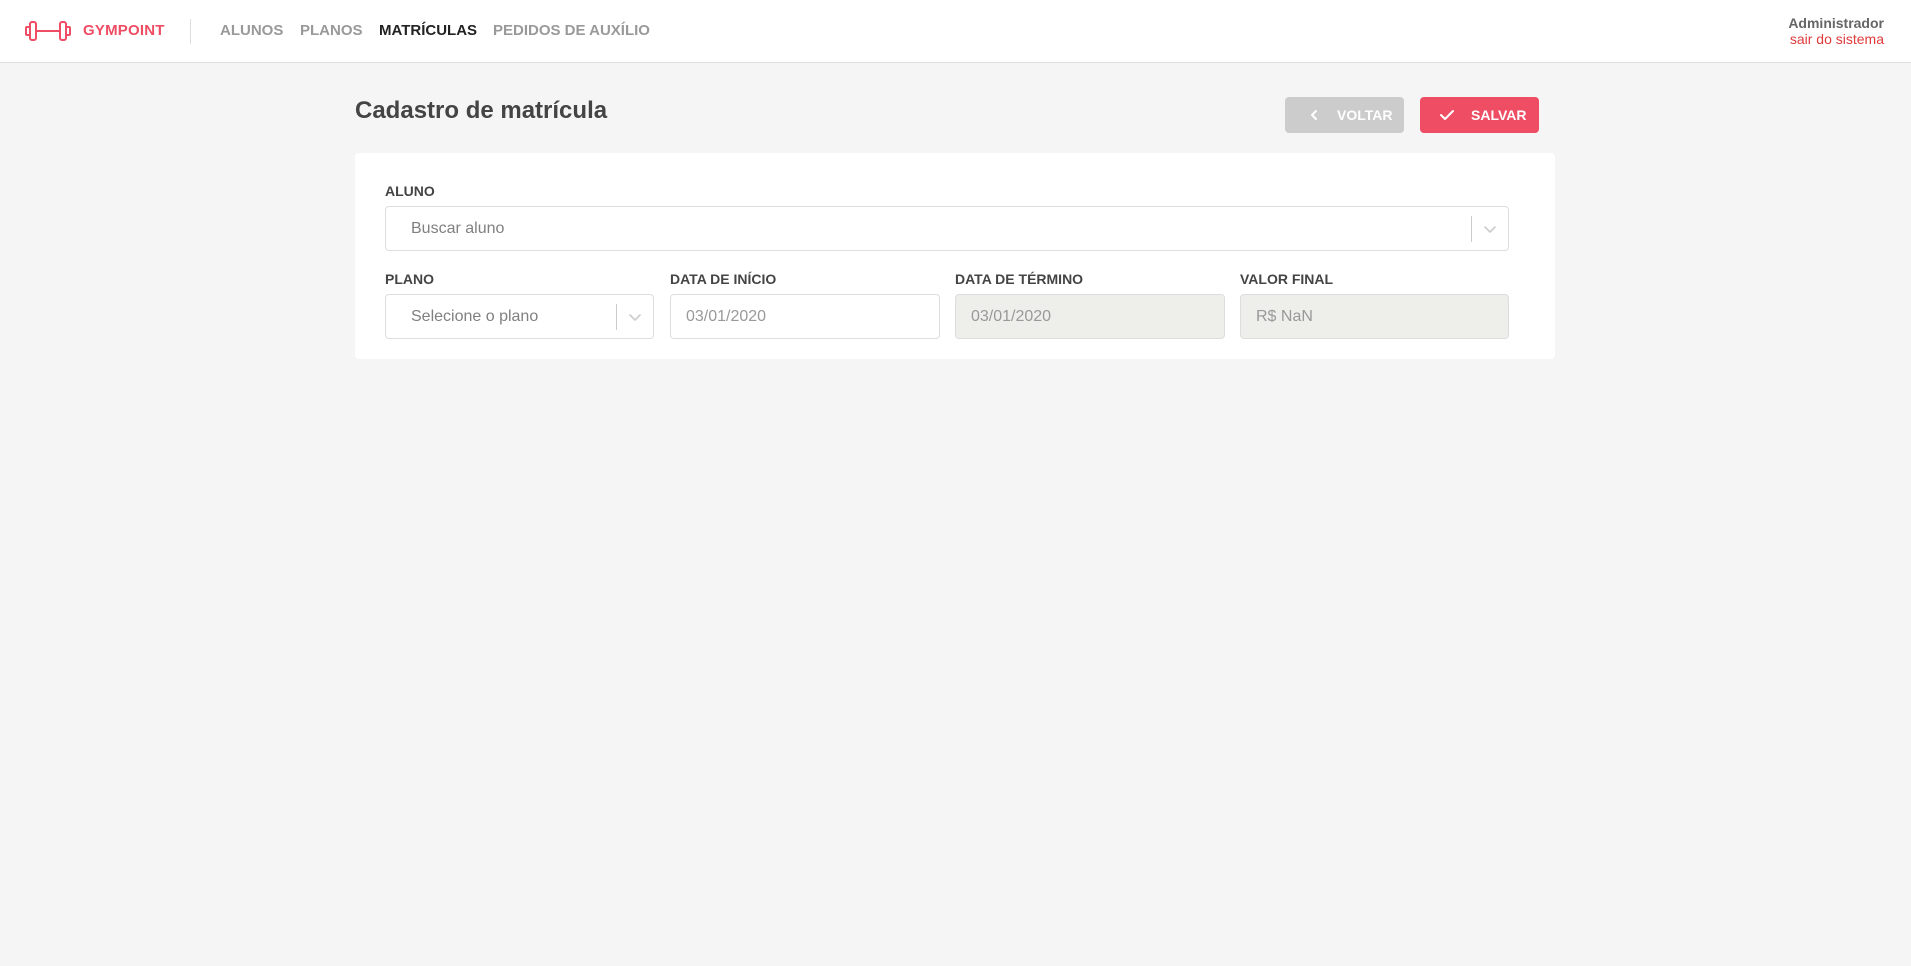  I want to click on nav-item-pedidos-de-auxilio: PEDIDOS DE AUXÍLIO, so click(571, 30).